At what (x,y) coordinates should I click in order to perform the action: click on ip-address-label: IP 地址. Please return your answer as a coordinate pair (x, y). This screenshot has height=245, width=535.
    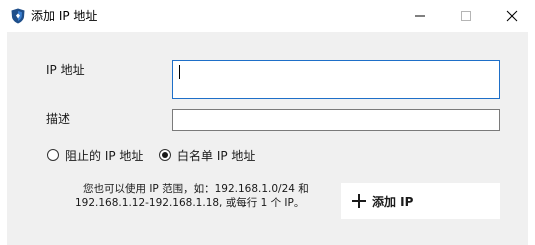
    Looking at the image, I should click on (65, 70).